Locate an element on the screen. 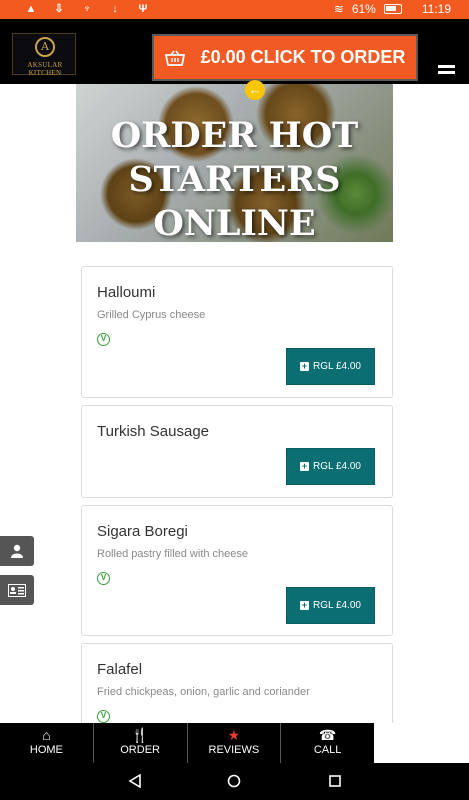 This screenshot has height=800, width=469. back-triangle-icon is located at coordinates (135, 781).